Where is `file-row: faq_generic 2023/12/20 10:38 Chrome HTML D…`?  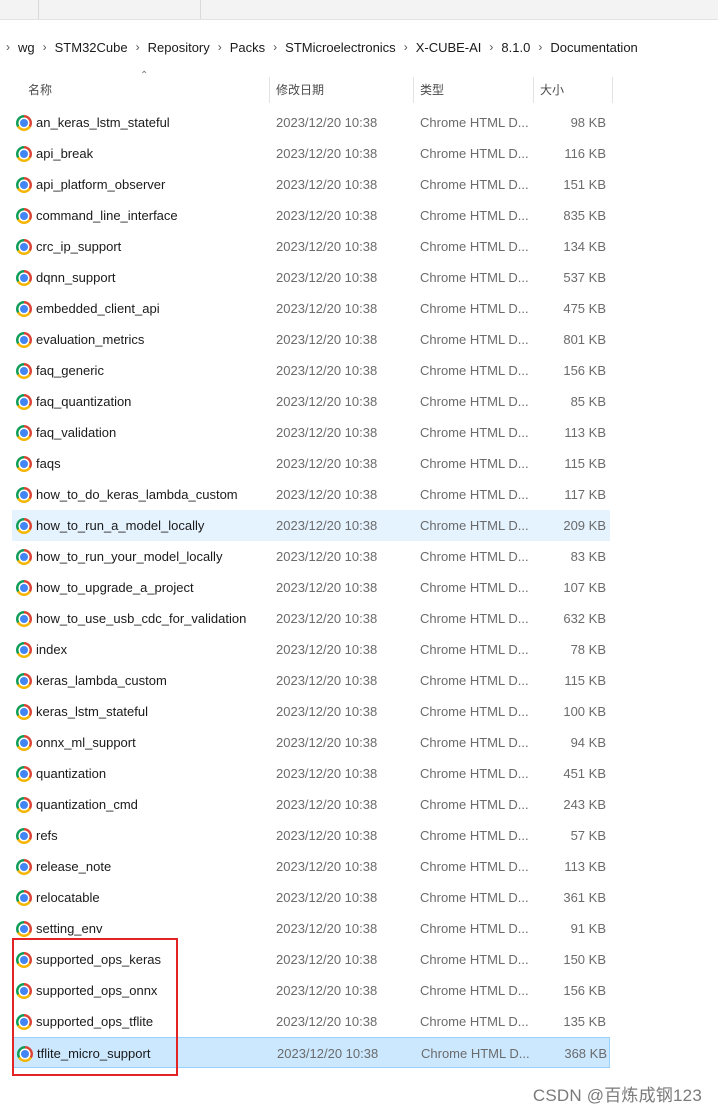 file-row: faq_generic 2023/12/20 10:38 Chrome HTML D… is located at coordinates (311, 370).